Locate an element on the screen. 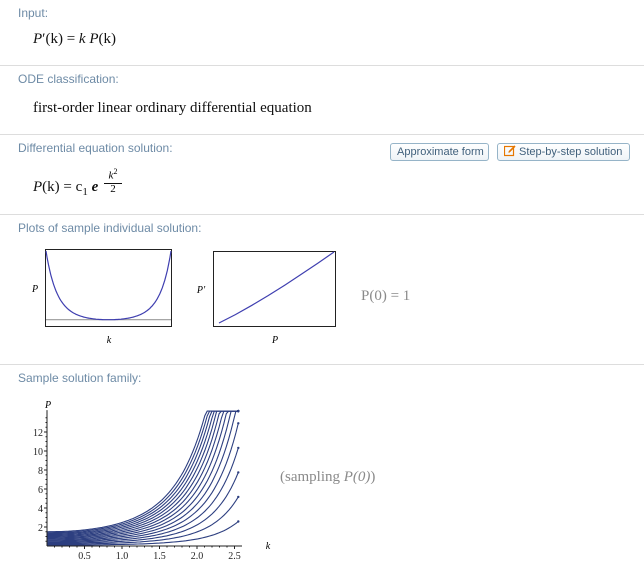  family-y-tick-label: 4 is located at coordinates (40, 509).